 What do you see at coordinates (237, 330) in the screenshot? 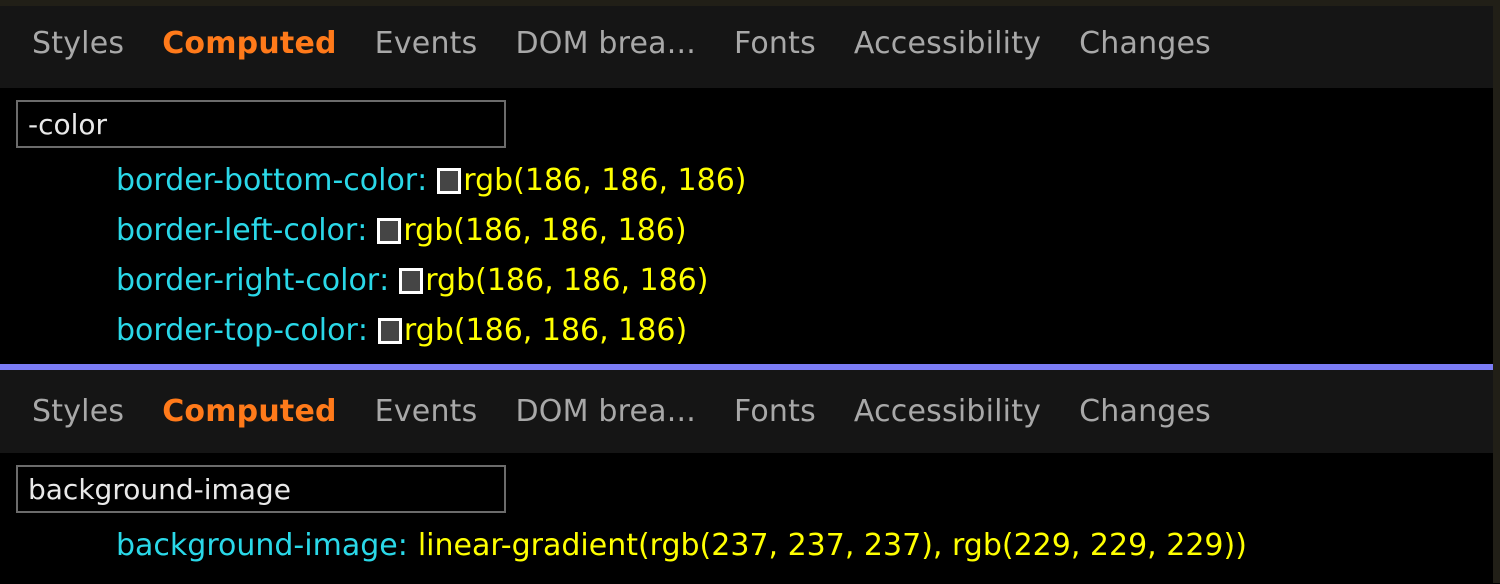
I see `property-name: border-top-color` at bounding box center [237, 330].